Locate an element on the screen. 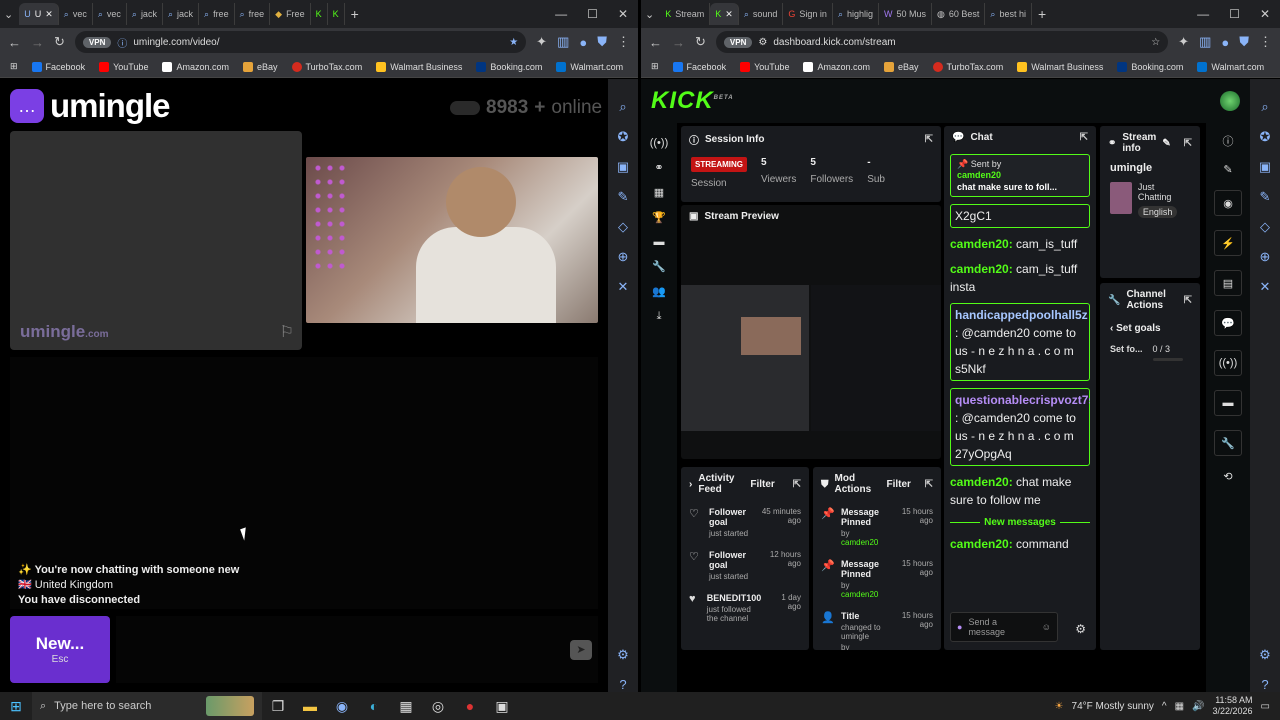  file-explorer-icon: ▬ is located at coordinates (310, 706).